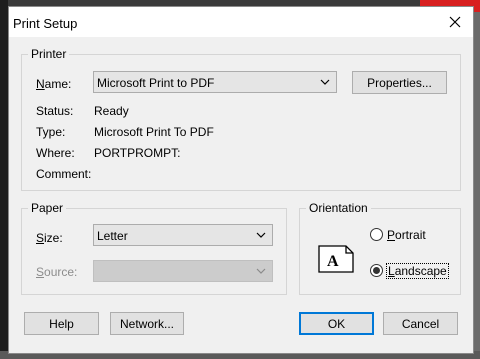 The image size is (480, 359). I want to click on dialog-title: Print Setup, so click(45, 23).